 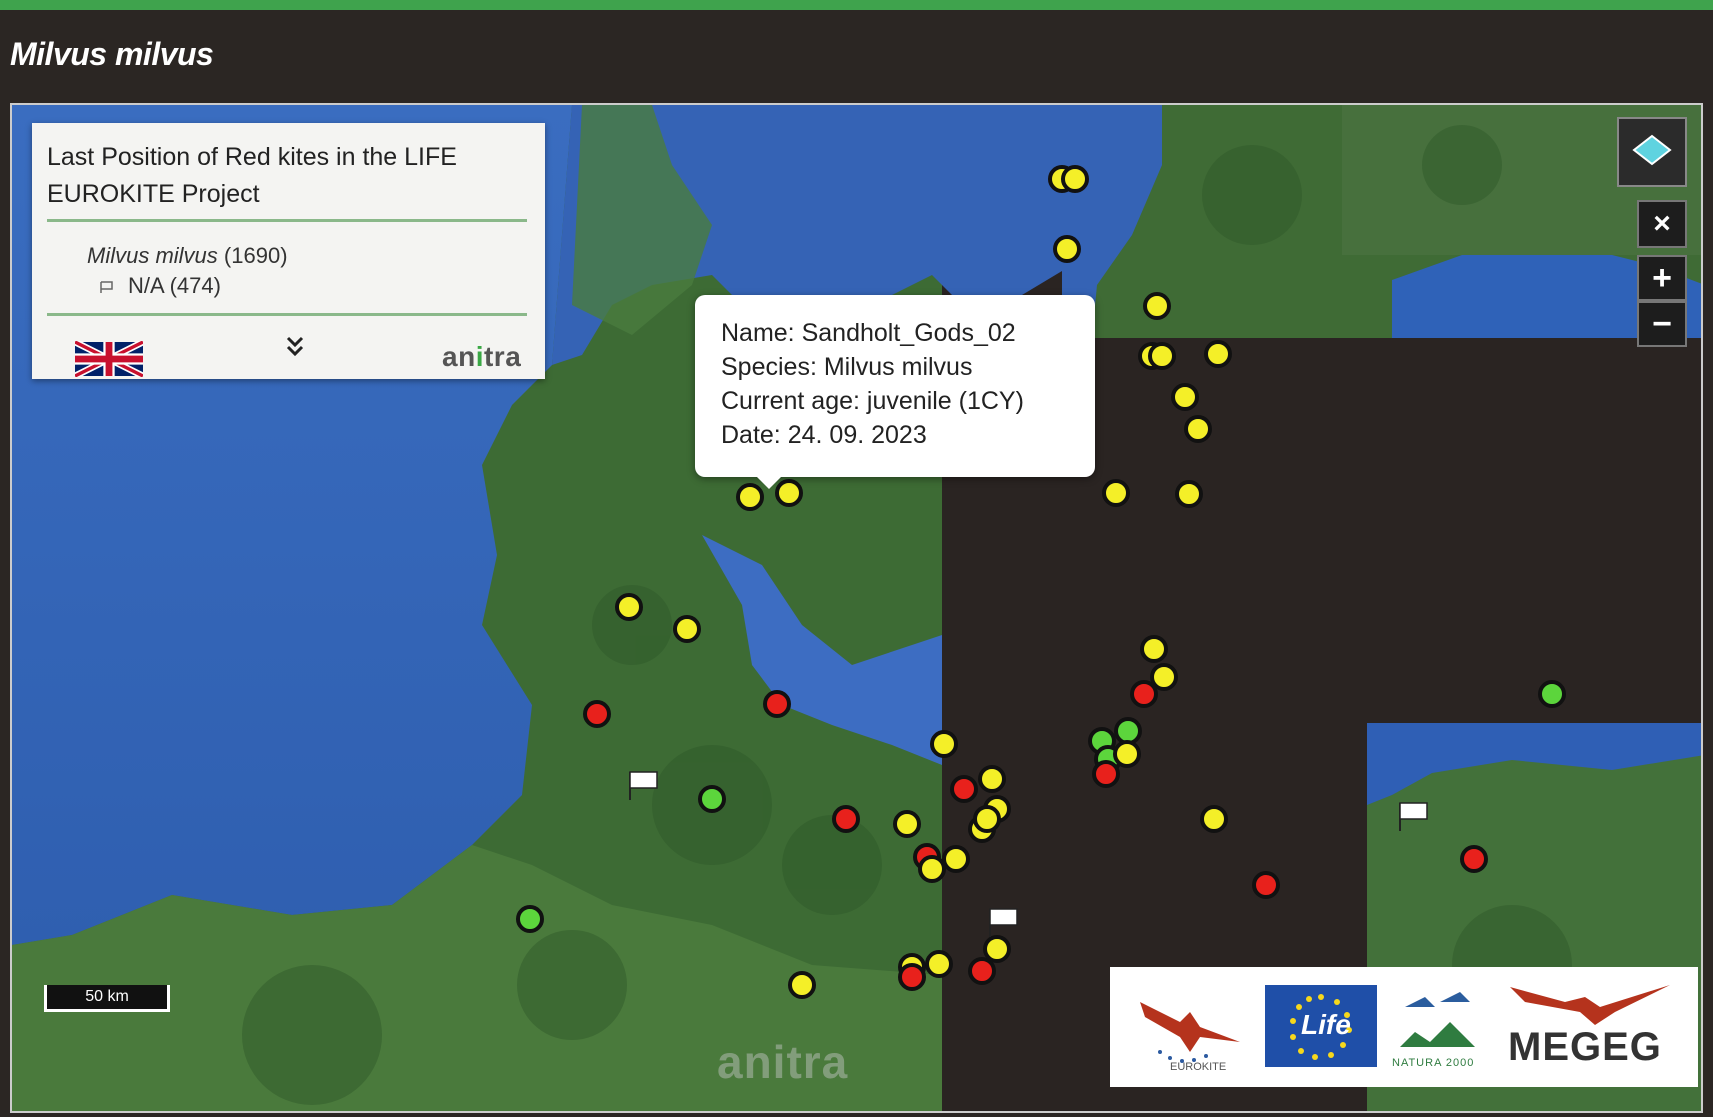 What do you see at coordinates (1198, 1067) in the screenshot?
I see `eurokite-label: EUROKITE` at bounding box center [1198, 1067].